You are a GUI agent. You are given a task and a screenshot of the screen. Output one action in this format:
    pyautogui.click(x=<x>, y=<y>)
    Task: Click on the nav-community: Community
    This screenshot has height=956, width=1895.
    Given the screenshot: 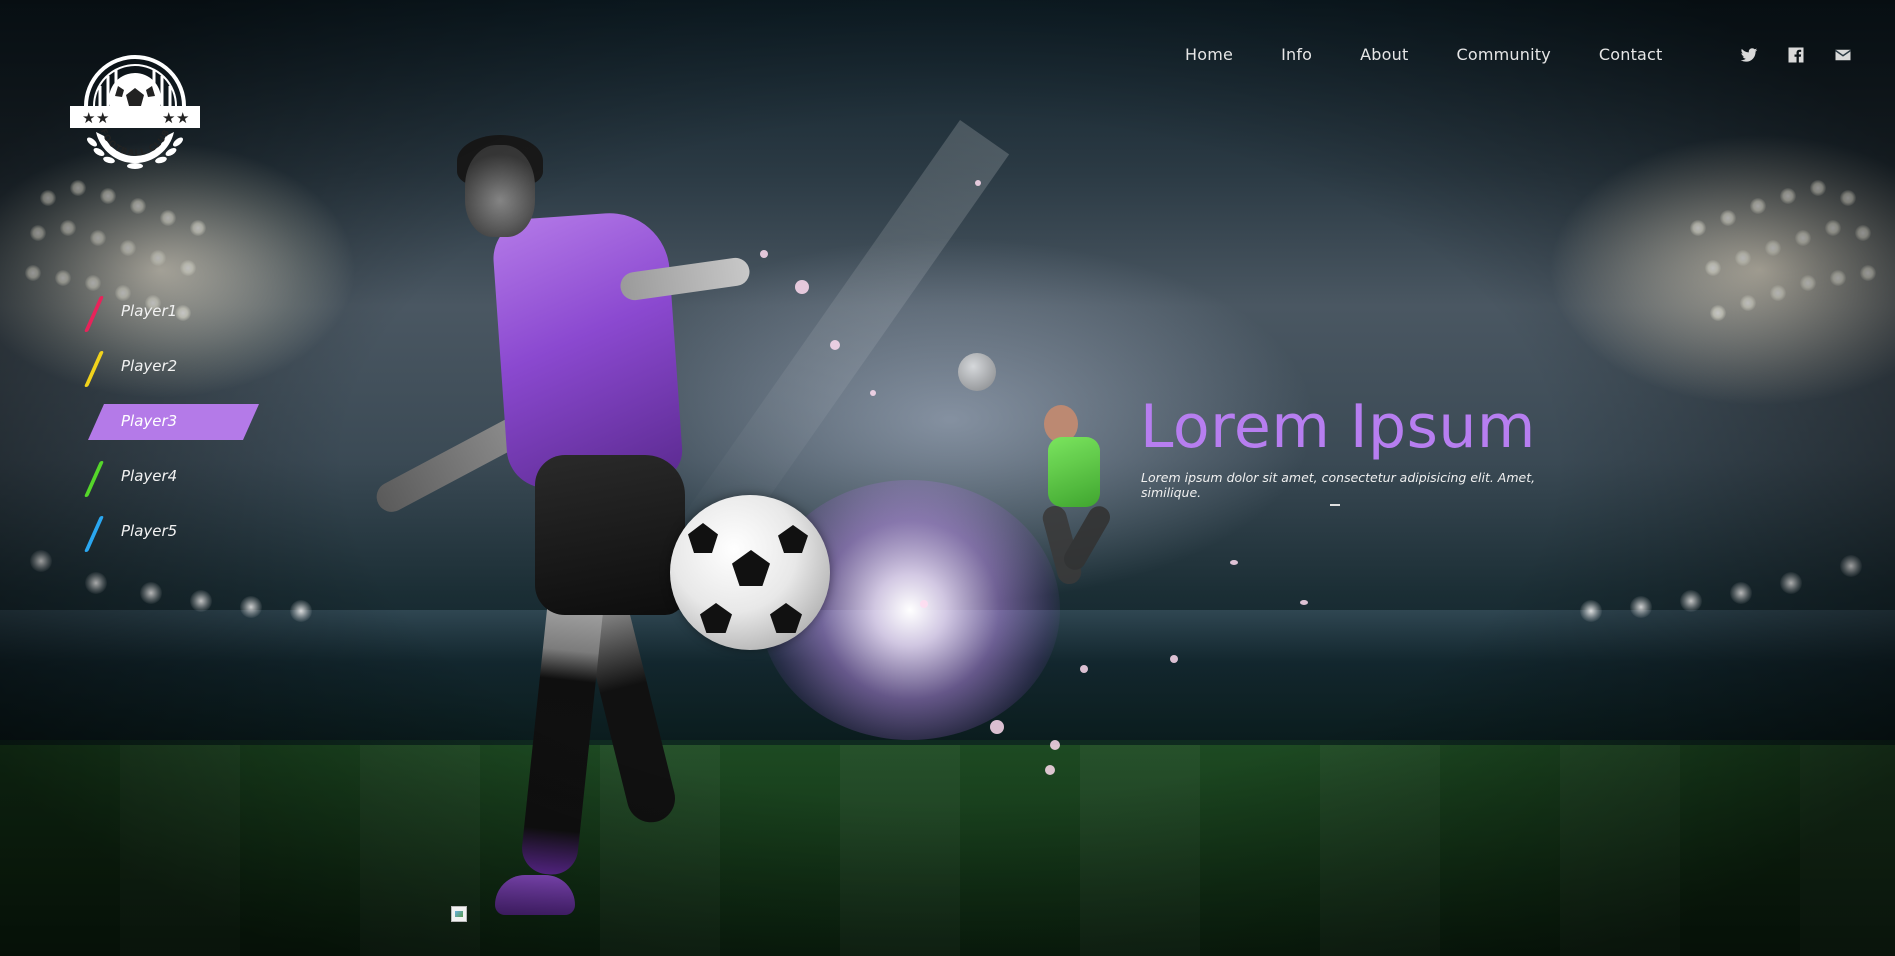 What is the action you would take?
    pyautogui.click(x=1503, y=54)
    